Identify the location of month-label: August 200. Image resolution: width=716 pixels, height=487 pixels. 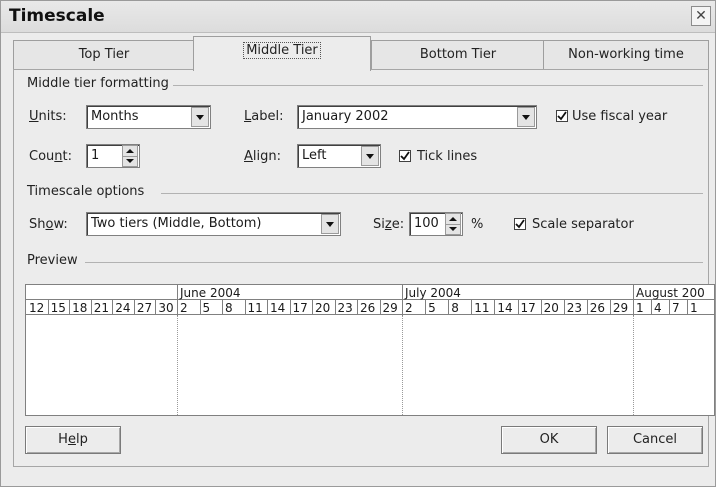
(670, 293).